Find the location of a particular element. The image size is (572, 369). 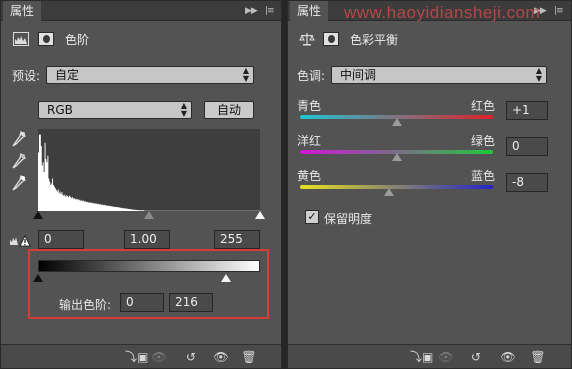

channel-select: RGB ▲ ▼ is located at coordinates (115, 110).